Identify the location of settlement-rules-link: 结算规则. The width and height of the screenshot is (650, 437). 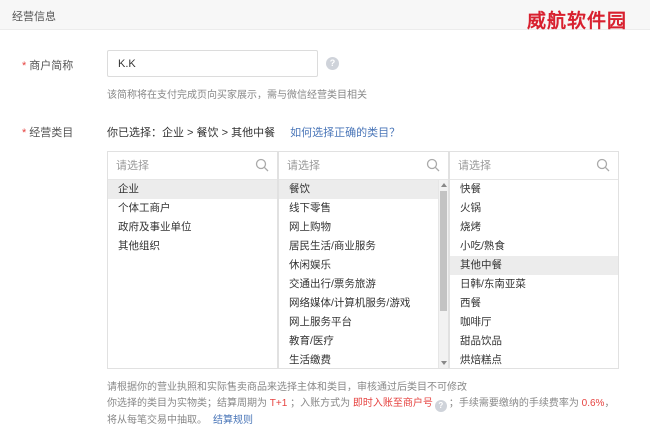
(233, 420).